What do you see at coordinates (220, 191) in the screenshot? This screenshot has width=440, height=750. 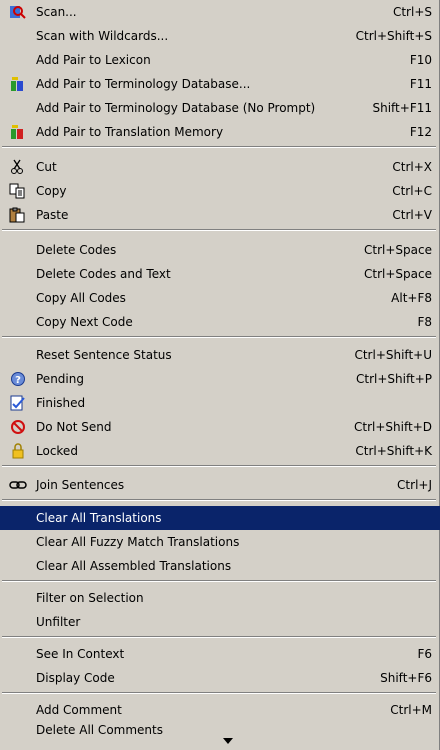 I see `menu-item-copy: Copy Ctrl+C` at bounding box center [220, 191].